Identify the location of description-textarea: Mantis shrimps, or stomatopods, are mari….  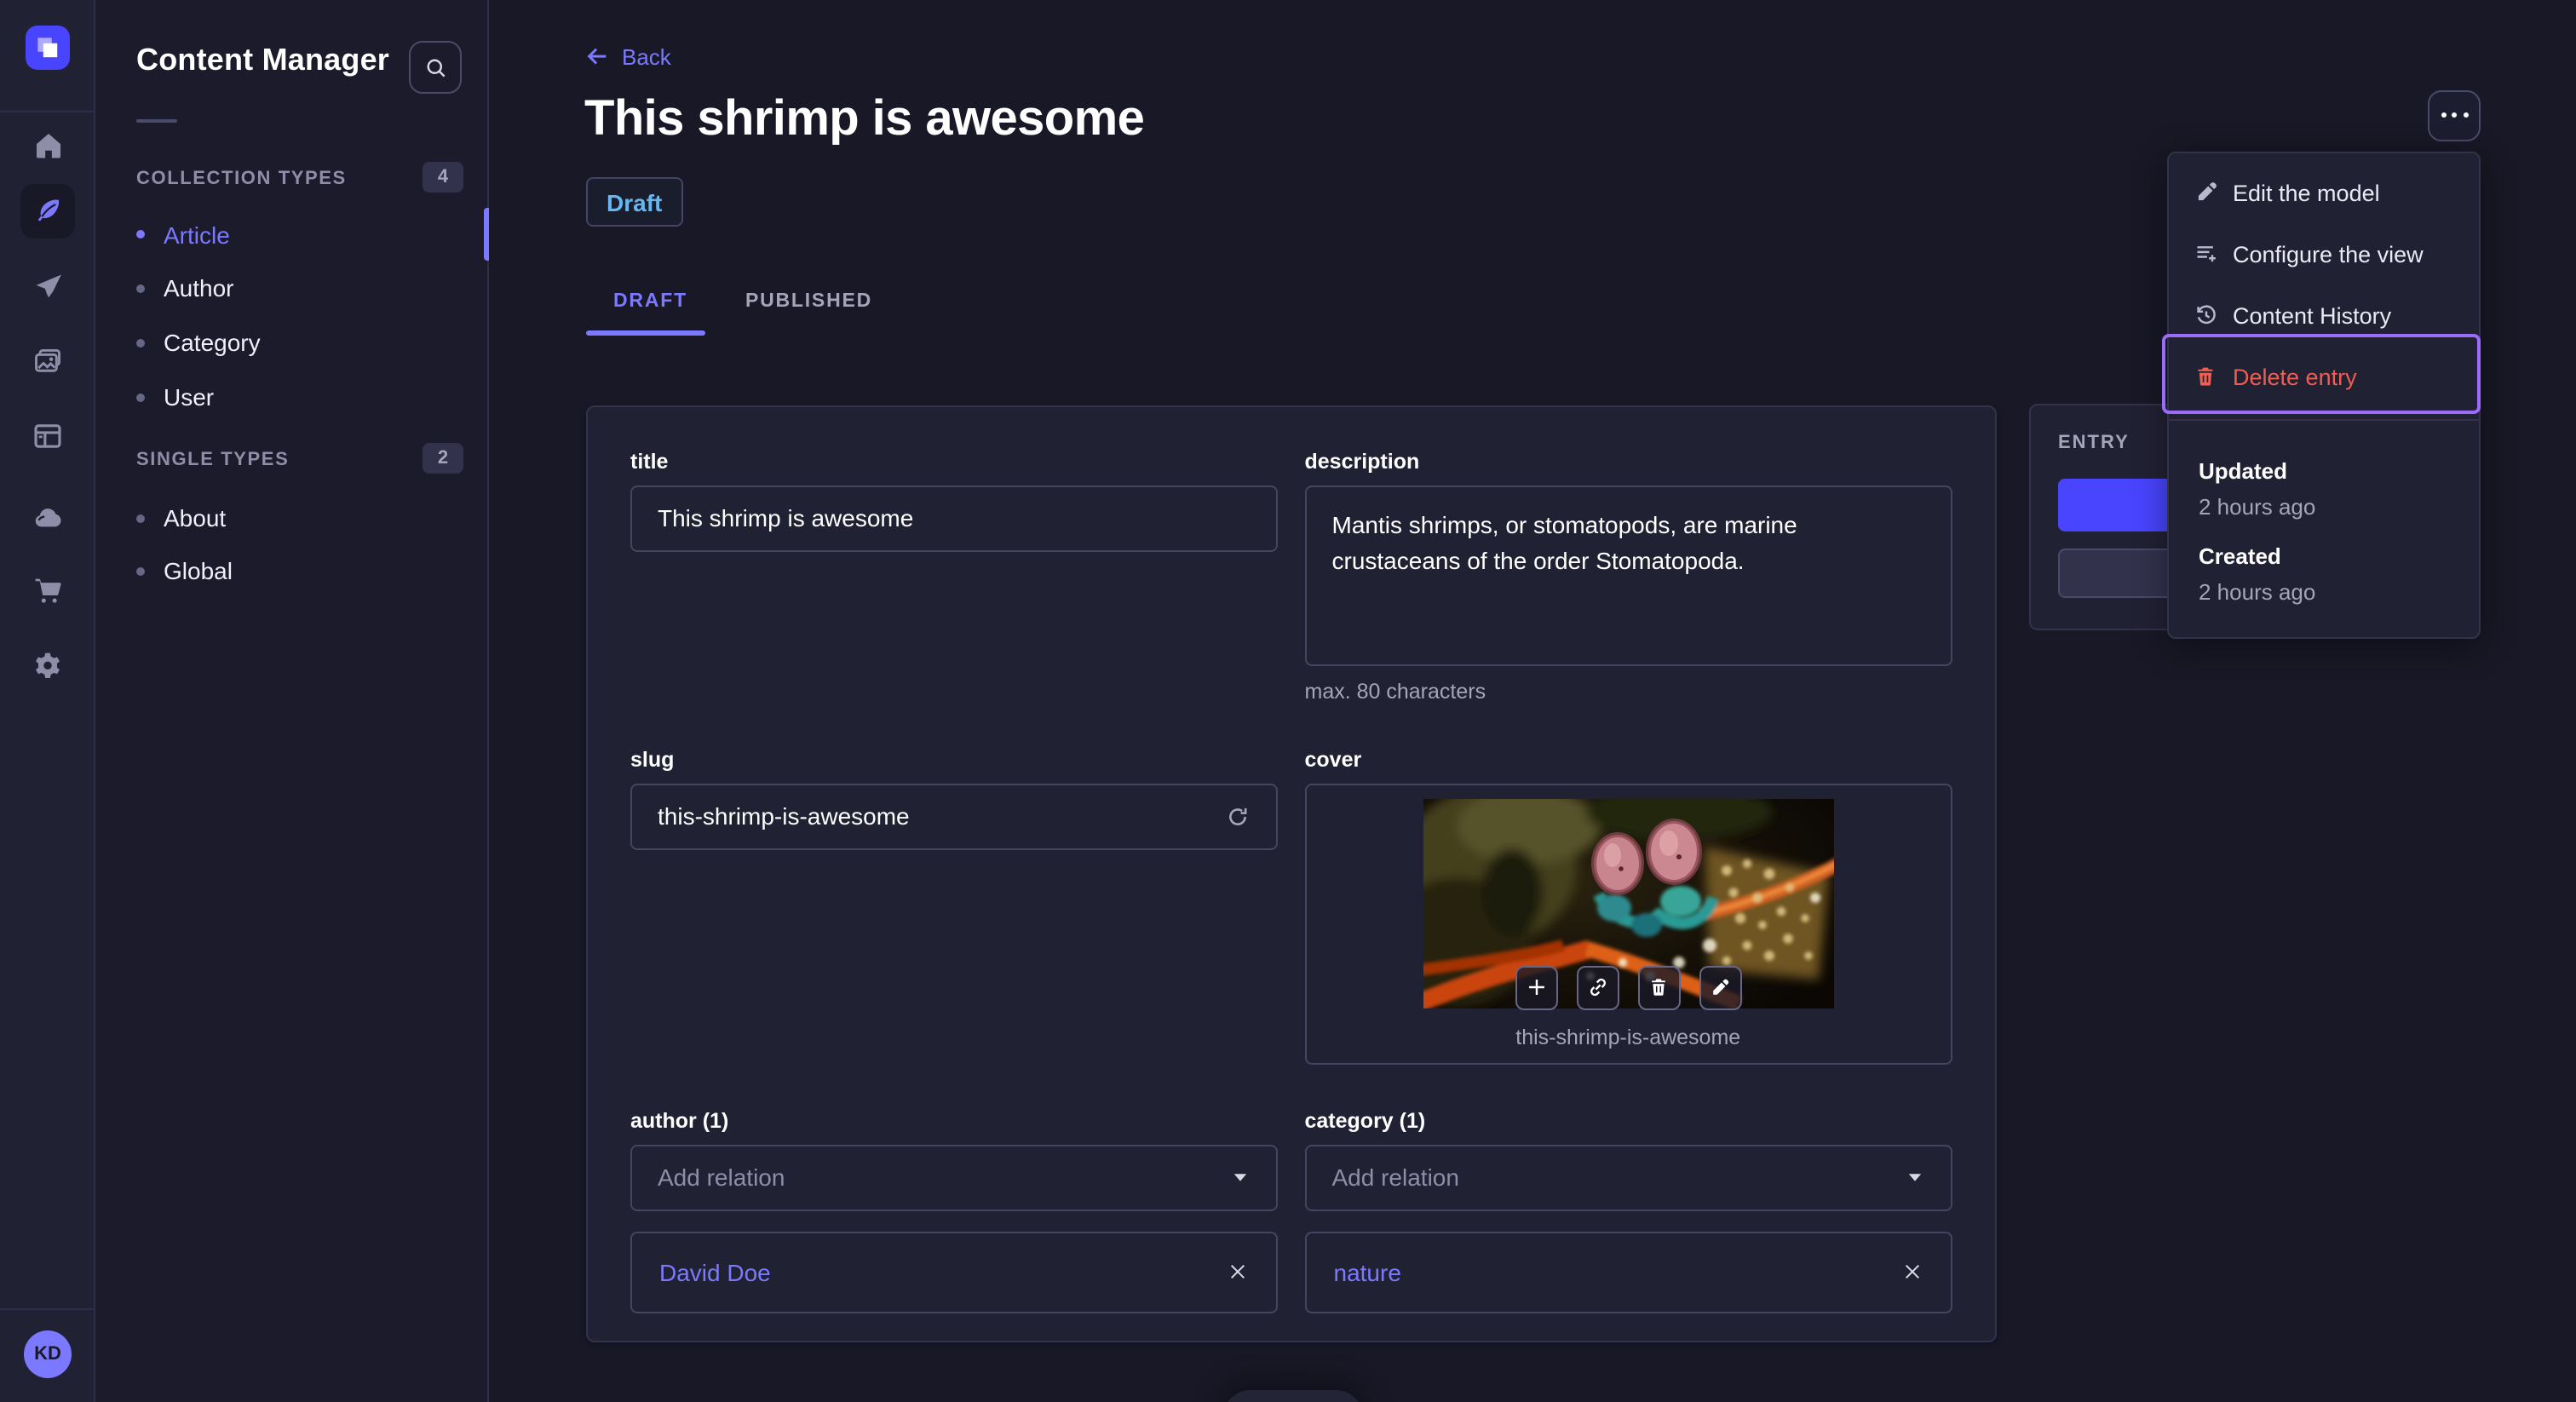
(1628, 575).